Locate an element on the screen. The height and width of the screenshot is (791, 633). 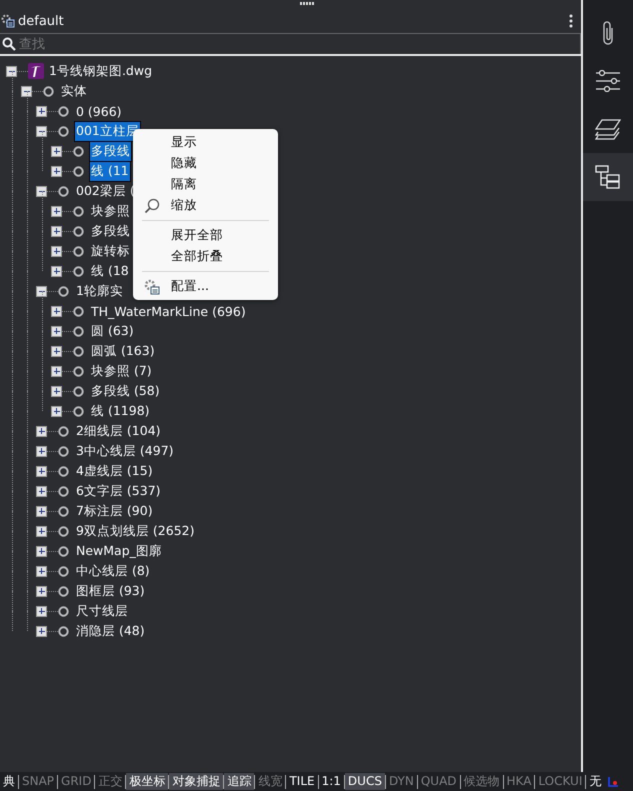
menu-item: 隔离 is located at coordinates (205, 184).